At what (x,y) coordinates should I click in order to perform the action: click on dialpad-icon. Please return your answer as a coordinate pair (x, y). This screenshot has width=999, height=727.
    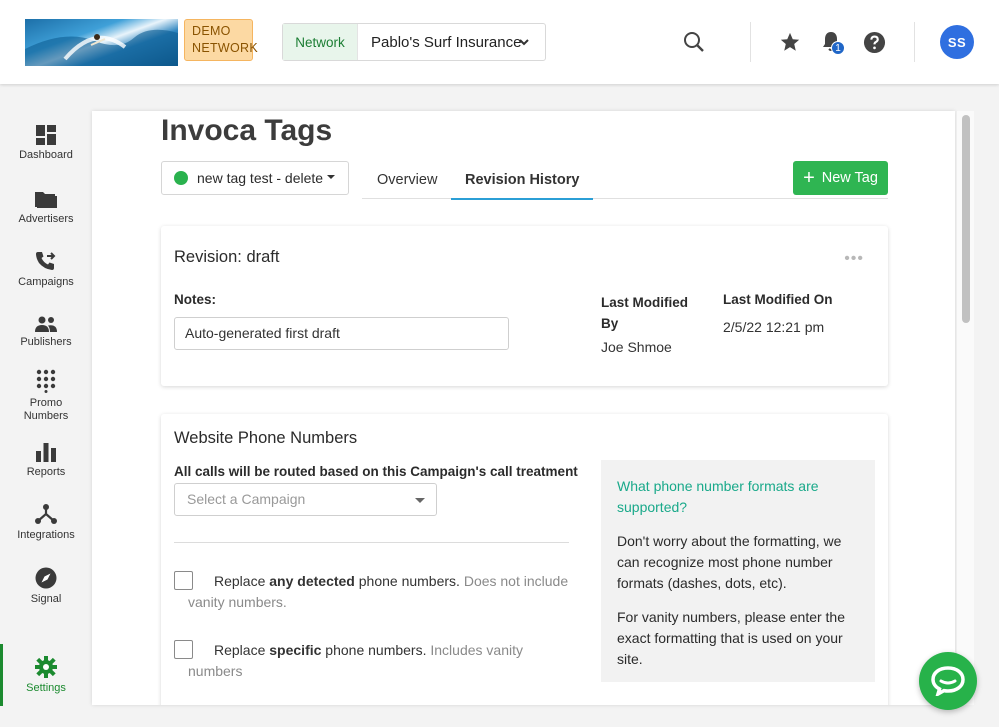
    Looking at the image, I should click on (46, 381).